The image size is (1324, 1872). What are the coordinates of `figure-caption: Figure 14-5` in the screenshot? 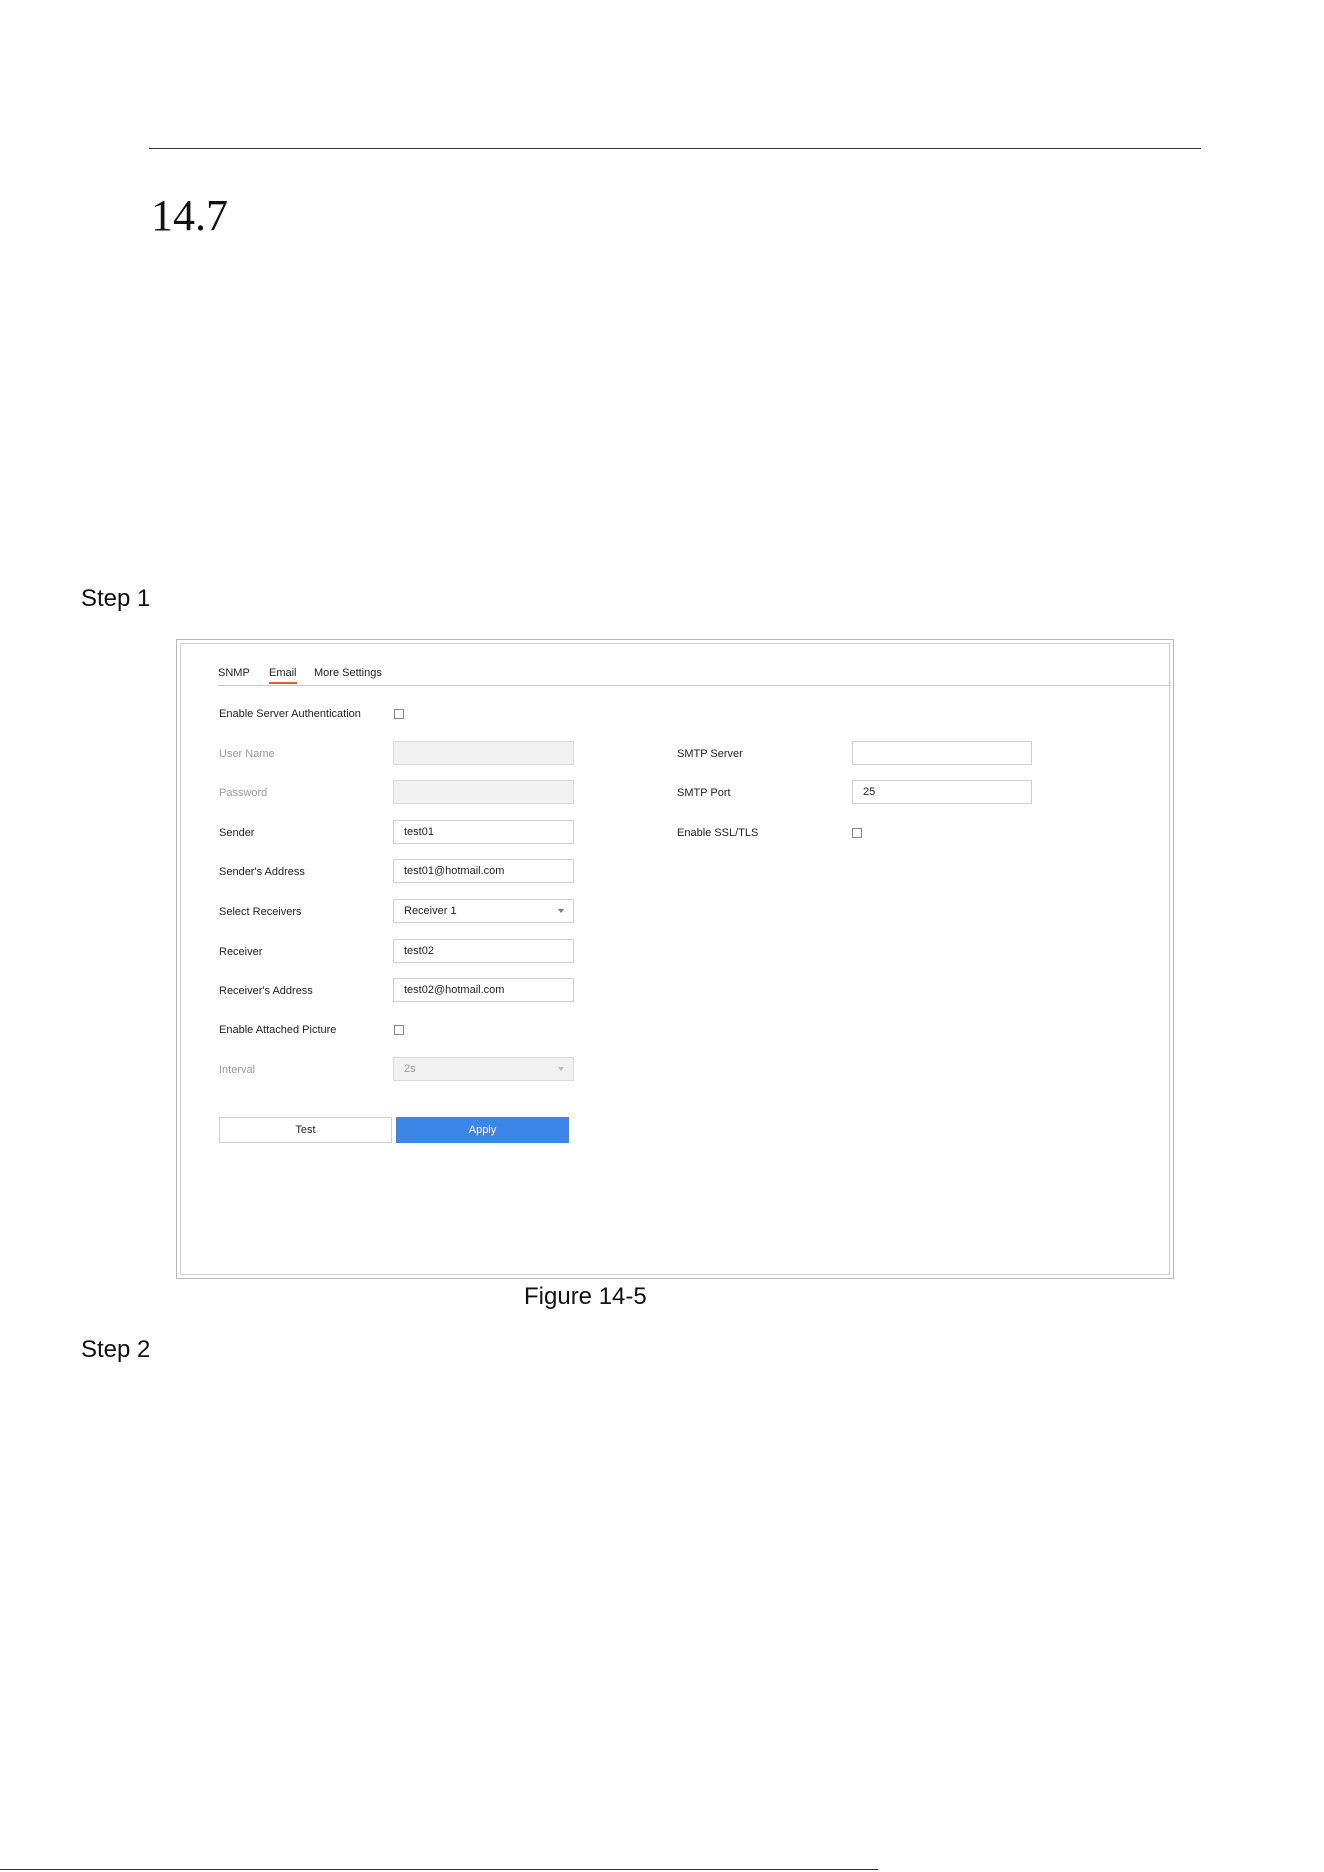 It's located at (585, 1296).